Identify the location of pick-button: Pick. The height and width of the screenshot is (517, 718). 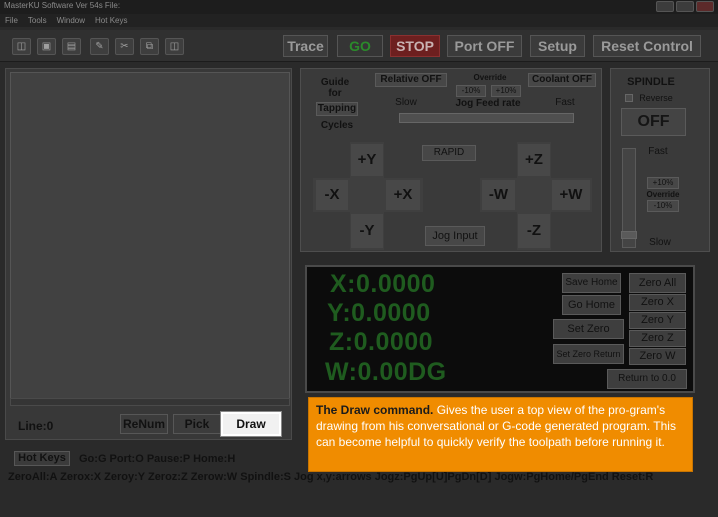
(197, 424).